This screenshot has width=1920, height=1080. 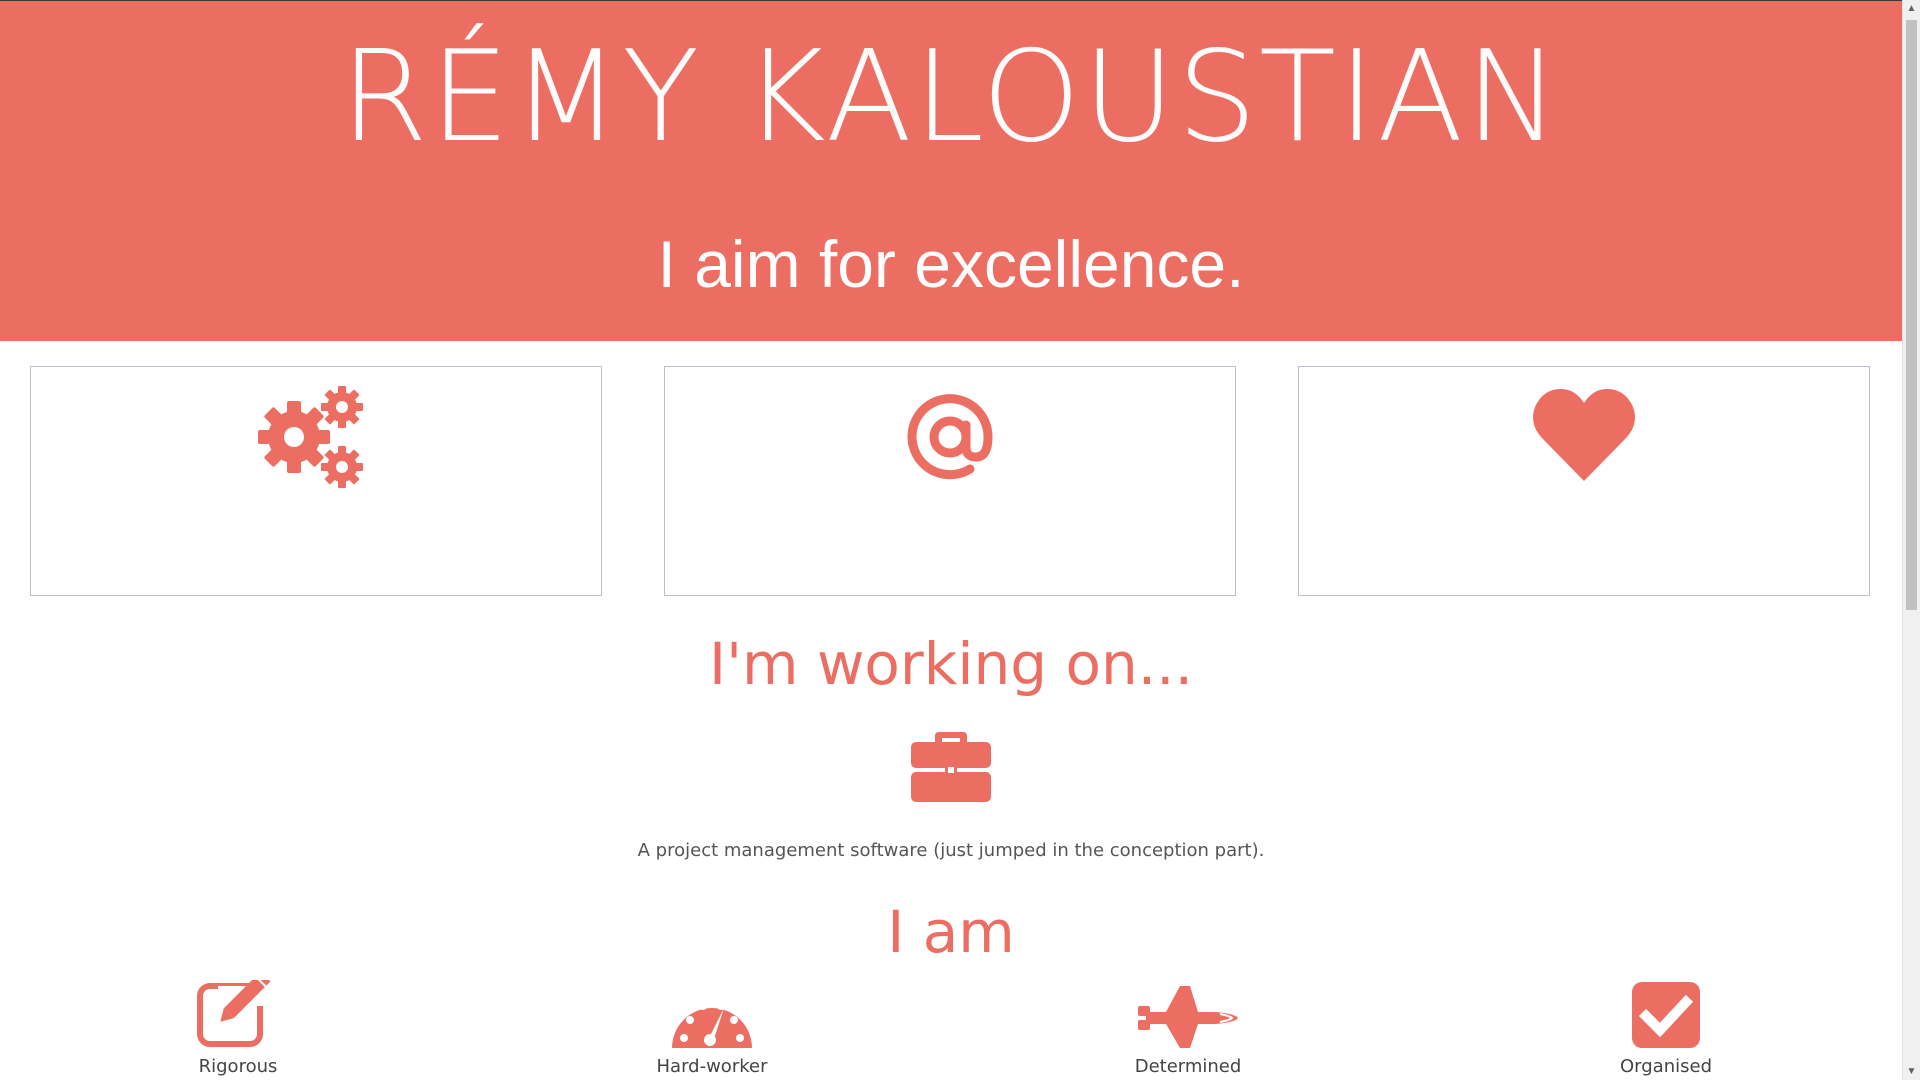 I want to click on card-skills, so click(x=316, y=481).